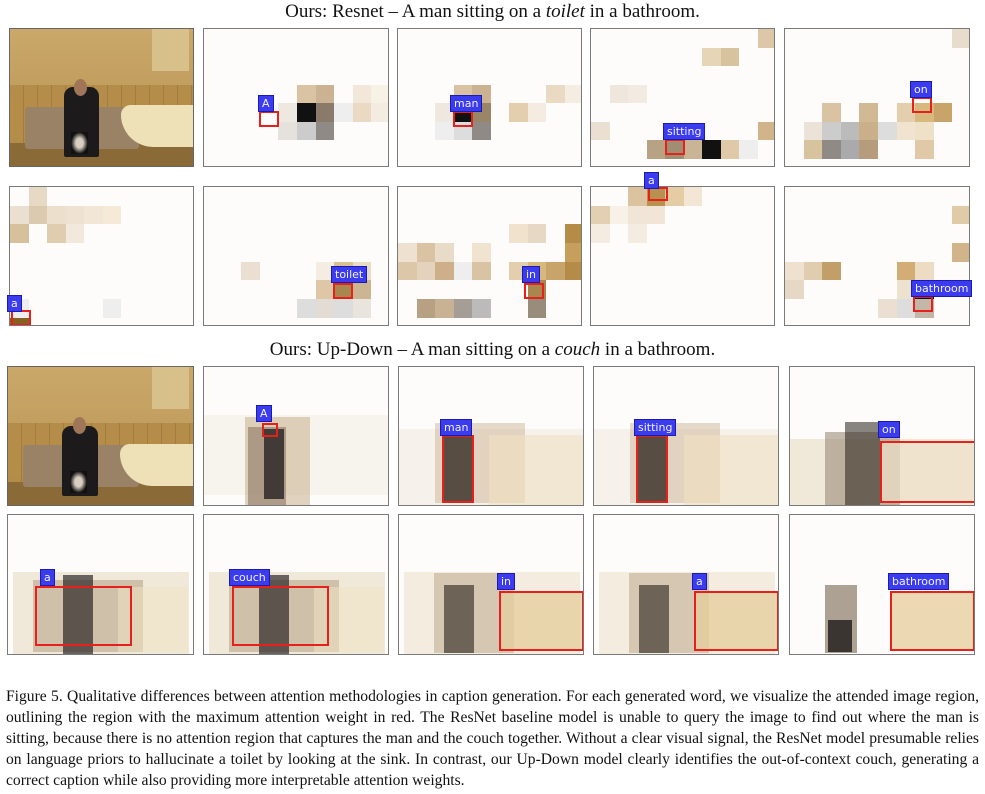  Describe the element at coordinates (684, 131) in the screenshot. I see `word-label: sitting` at that location.